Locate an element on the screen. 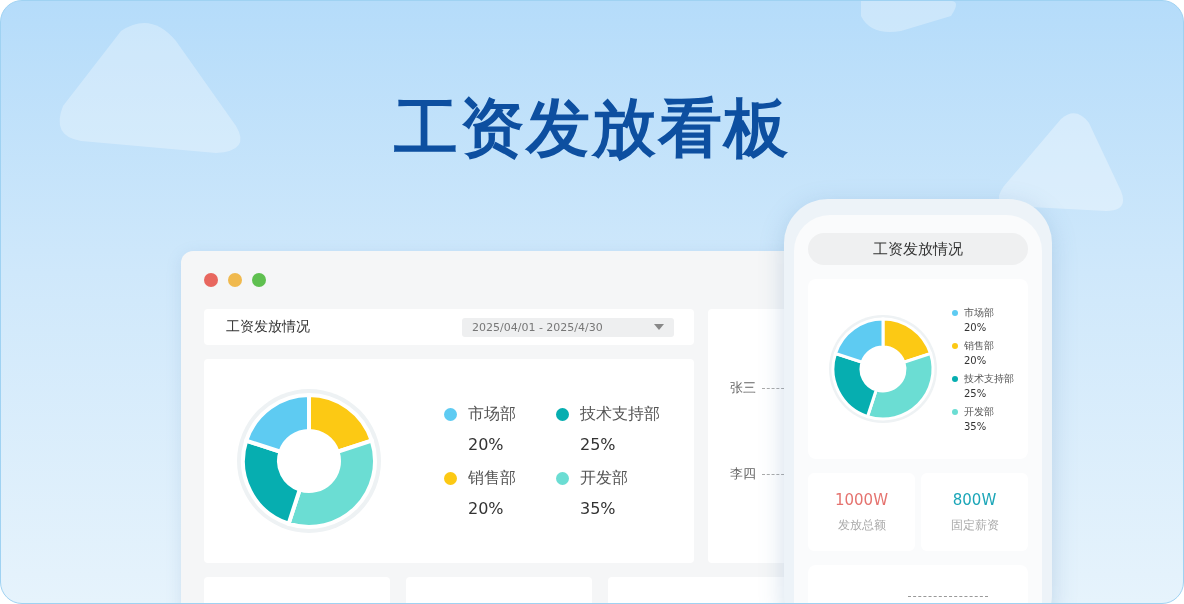  stat-value: 1000W is located at coordinates (861, 499).